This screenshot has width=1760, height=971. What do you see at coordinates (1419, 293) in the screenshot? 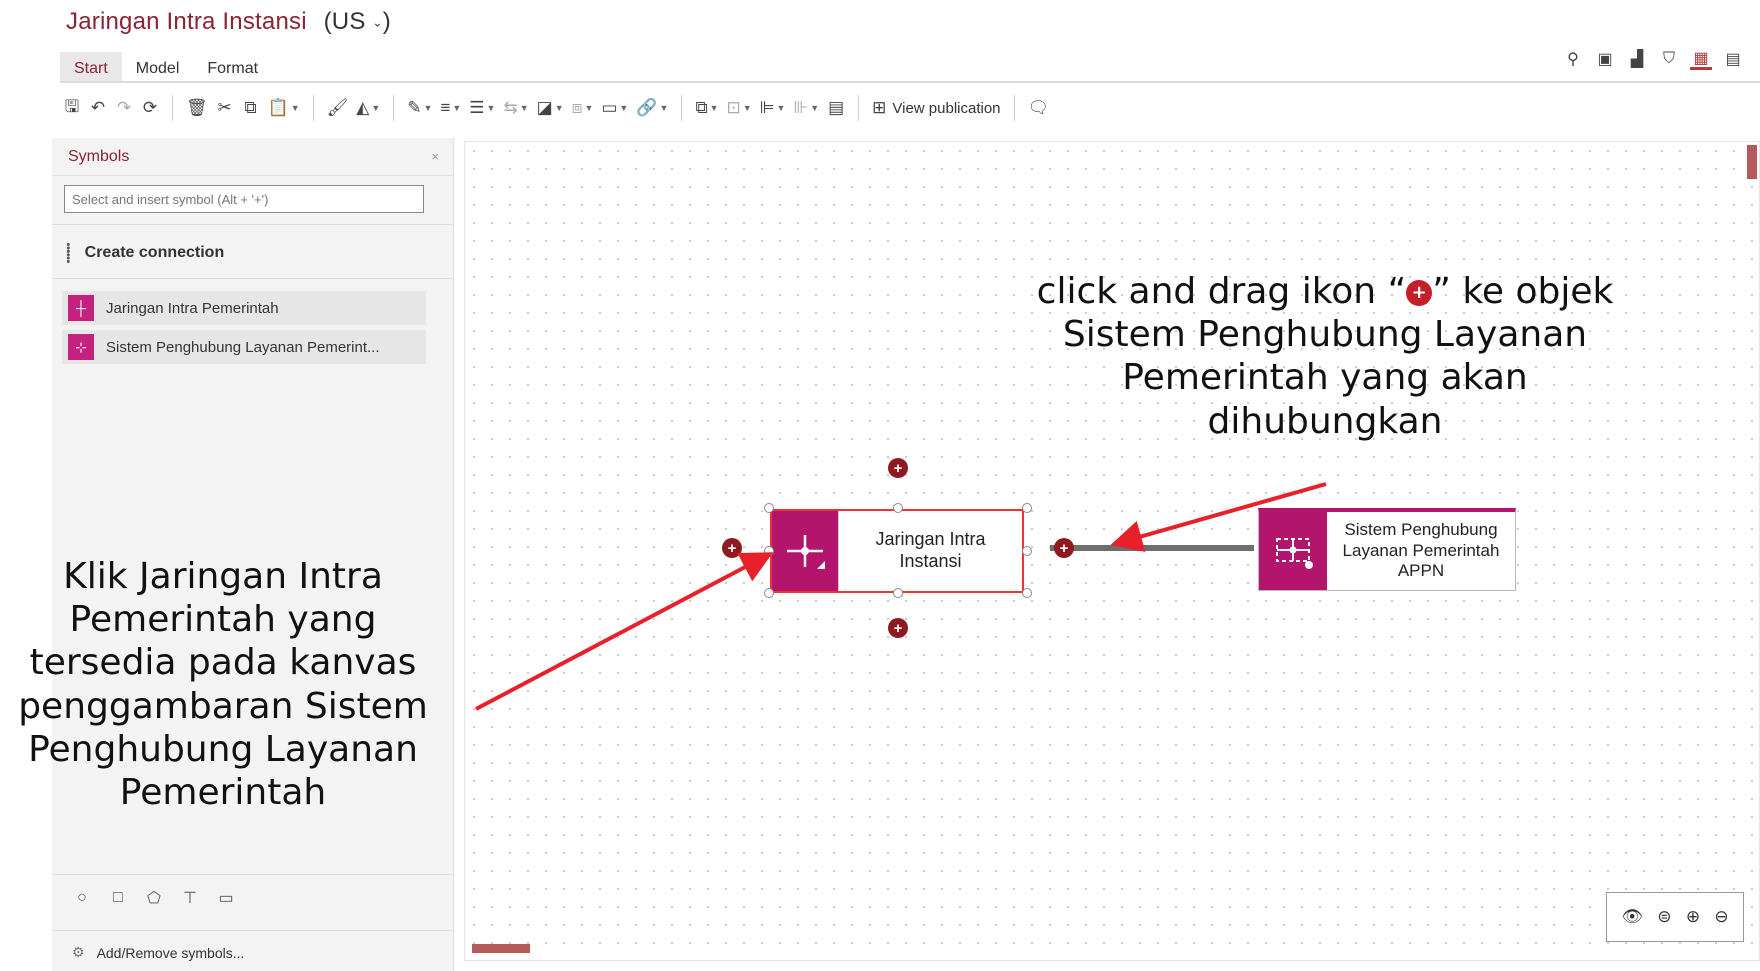
I see `inline-plus-icon: +` at bounding box center [1419, 293].